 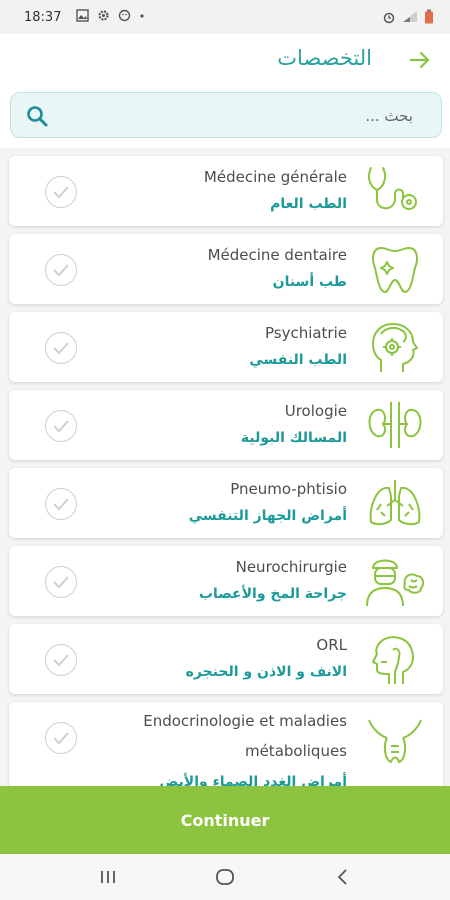 I want to click on specialty-name-ar: الطب العام, so click(x=308, y=204).